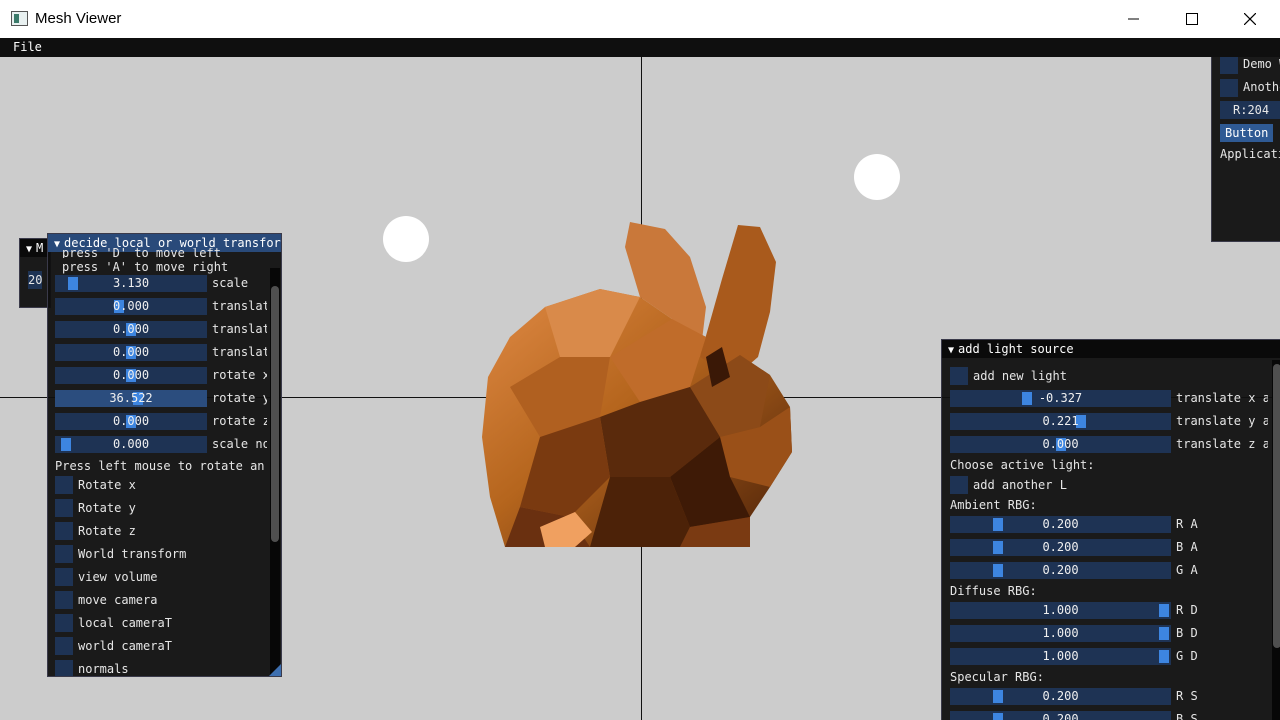 The height and width of the screenshot is (720, 1280). Describe the element at coordinates (125, 646) in the screenshot. I see `checkbox-label: world cameraT` at that location.